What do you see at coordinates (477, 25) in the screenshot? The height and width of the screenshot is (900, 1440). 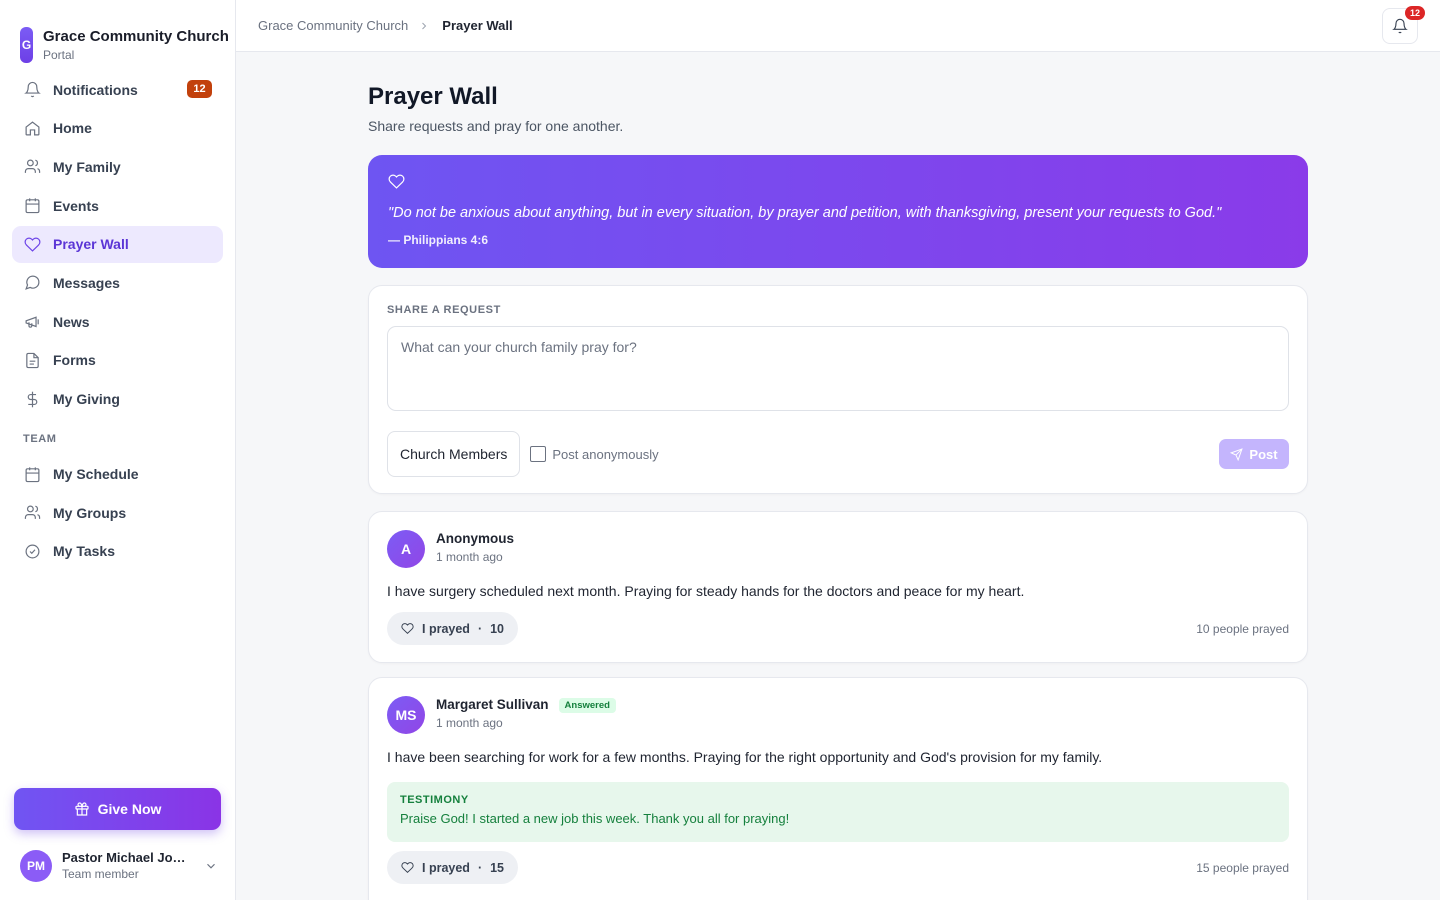 I see `breadcrumb-current: Prayer Wall` at bounding box center [477, 25].